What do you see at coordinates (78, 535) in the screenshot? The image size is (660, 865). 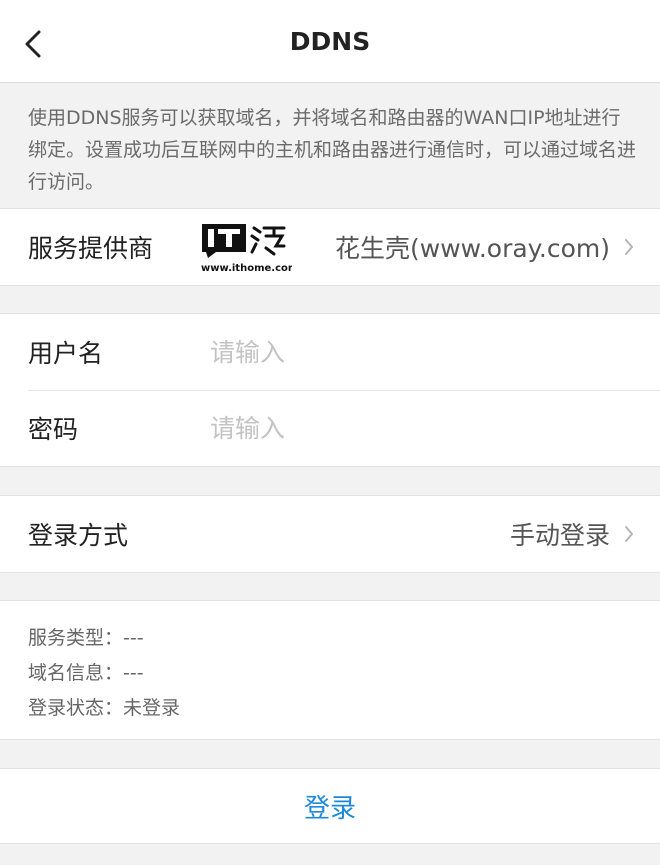 I see `login-mode-label: 登录方式` at bounding box center [78, 535].